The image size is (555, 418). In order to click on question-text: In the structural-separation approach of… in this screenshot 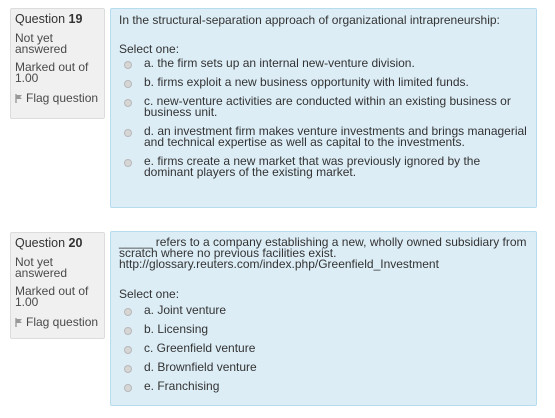, I will do `click(309, 20)`.